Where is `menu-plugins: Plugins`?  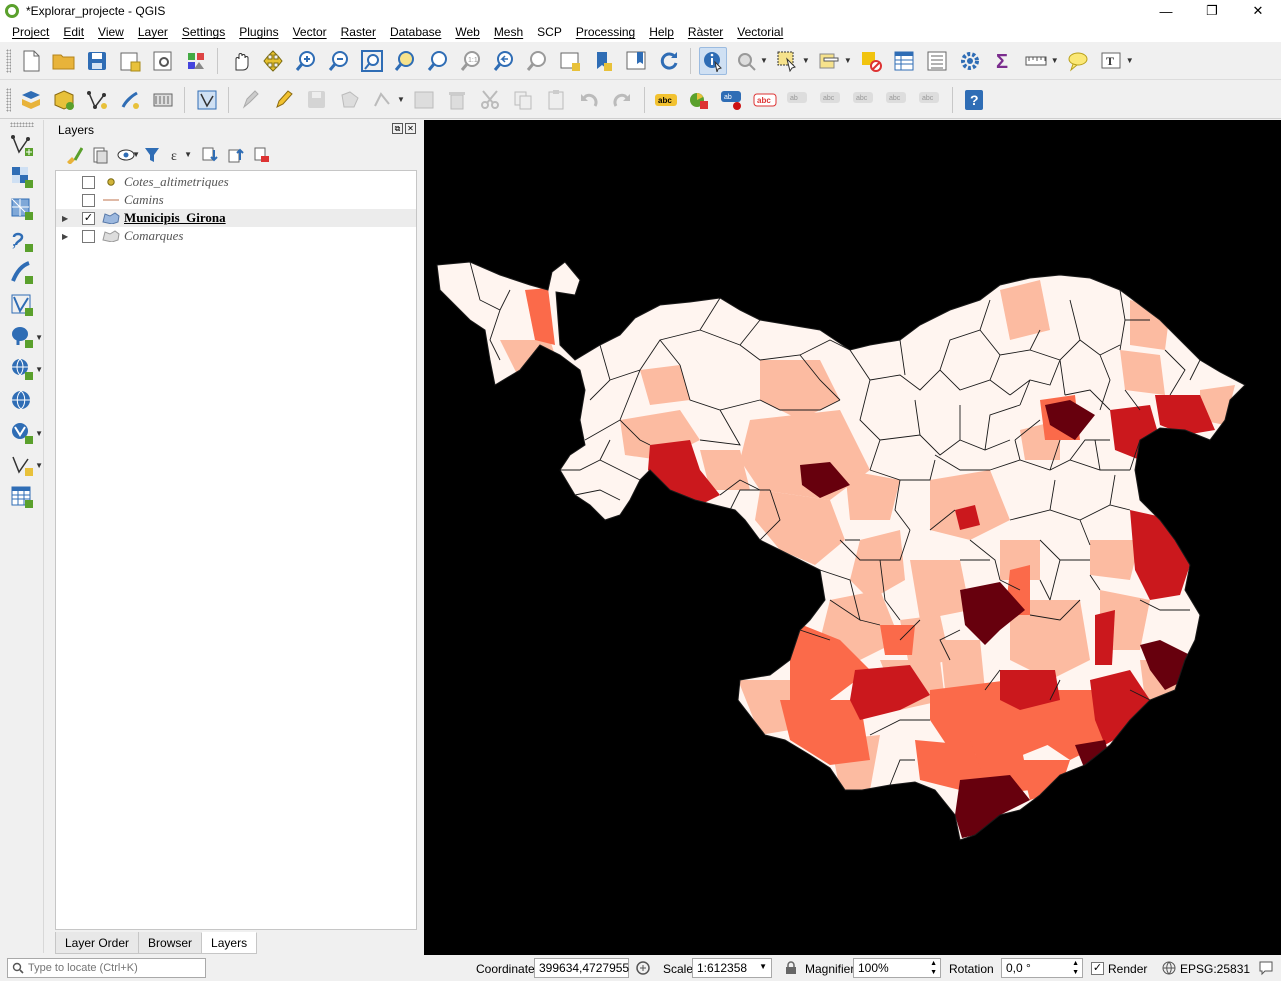
menu-plugins: Plugins is located at coordinates (258, 32).